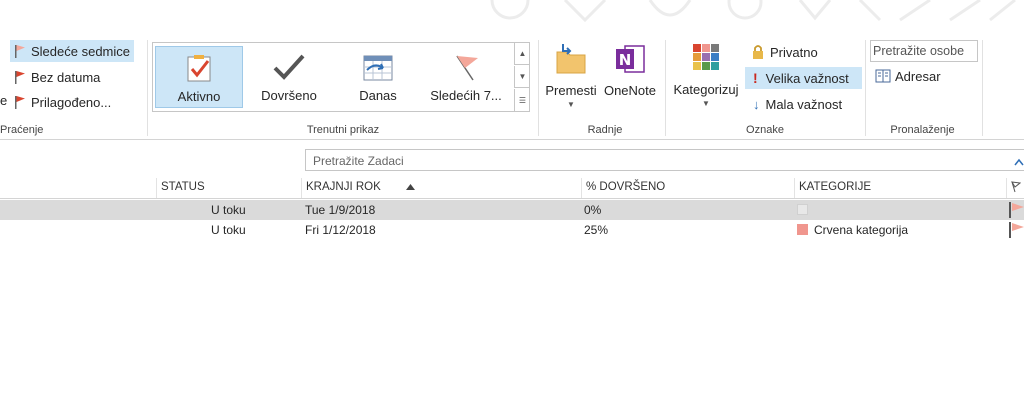  Describe the element at coordinates (664, 160) in the screenshot. I see `search-tasks-input: Pretražite Zadaci` at that location.